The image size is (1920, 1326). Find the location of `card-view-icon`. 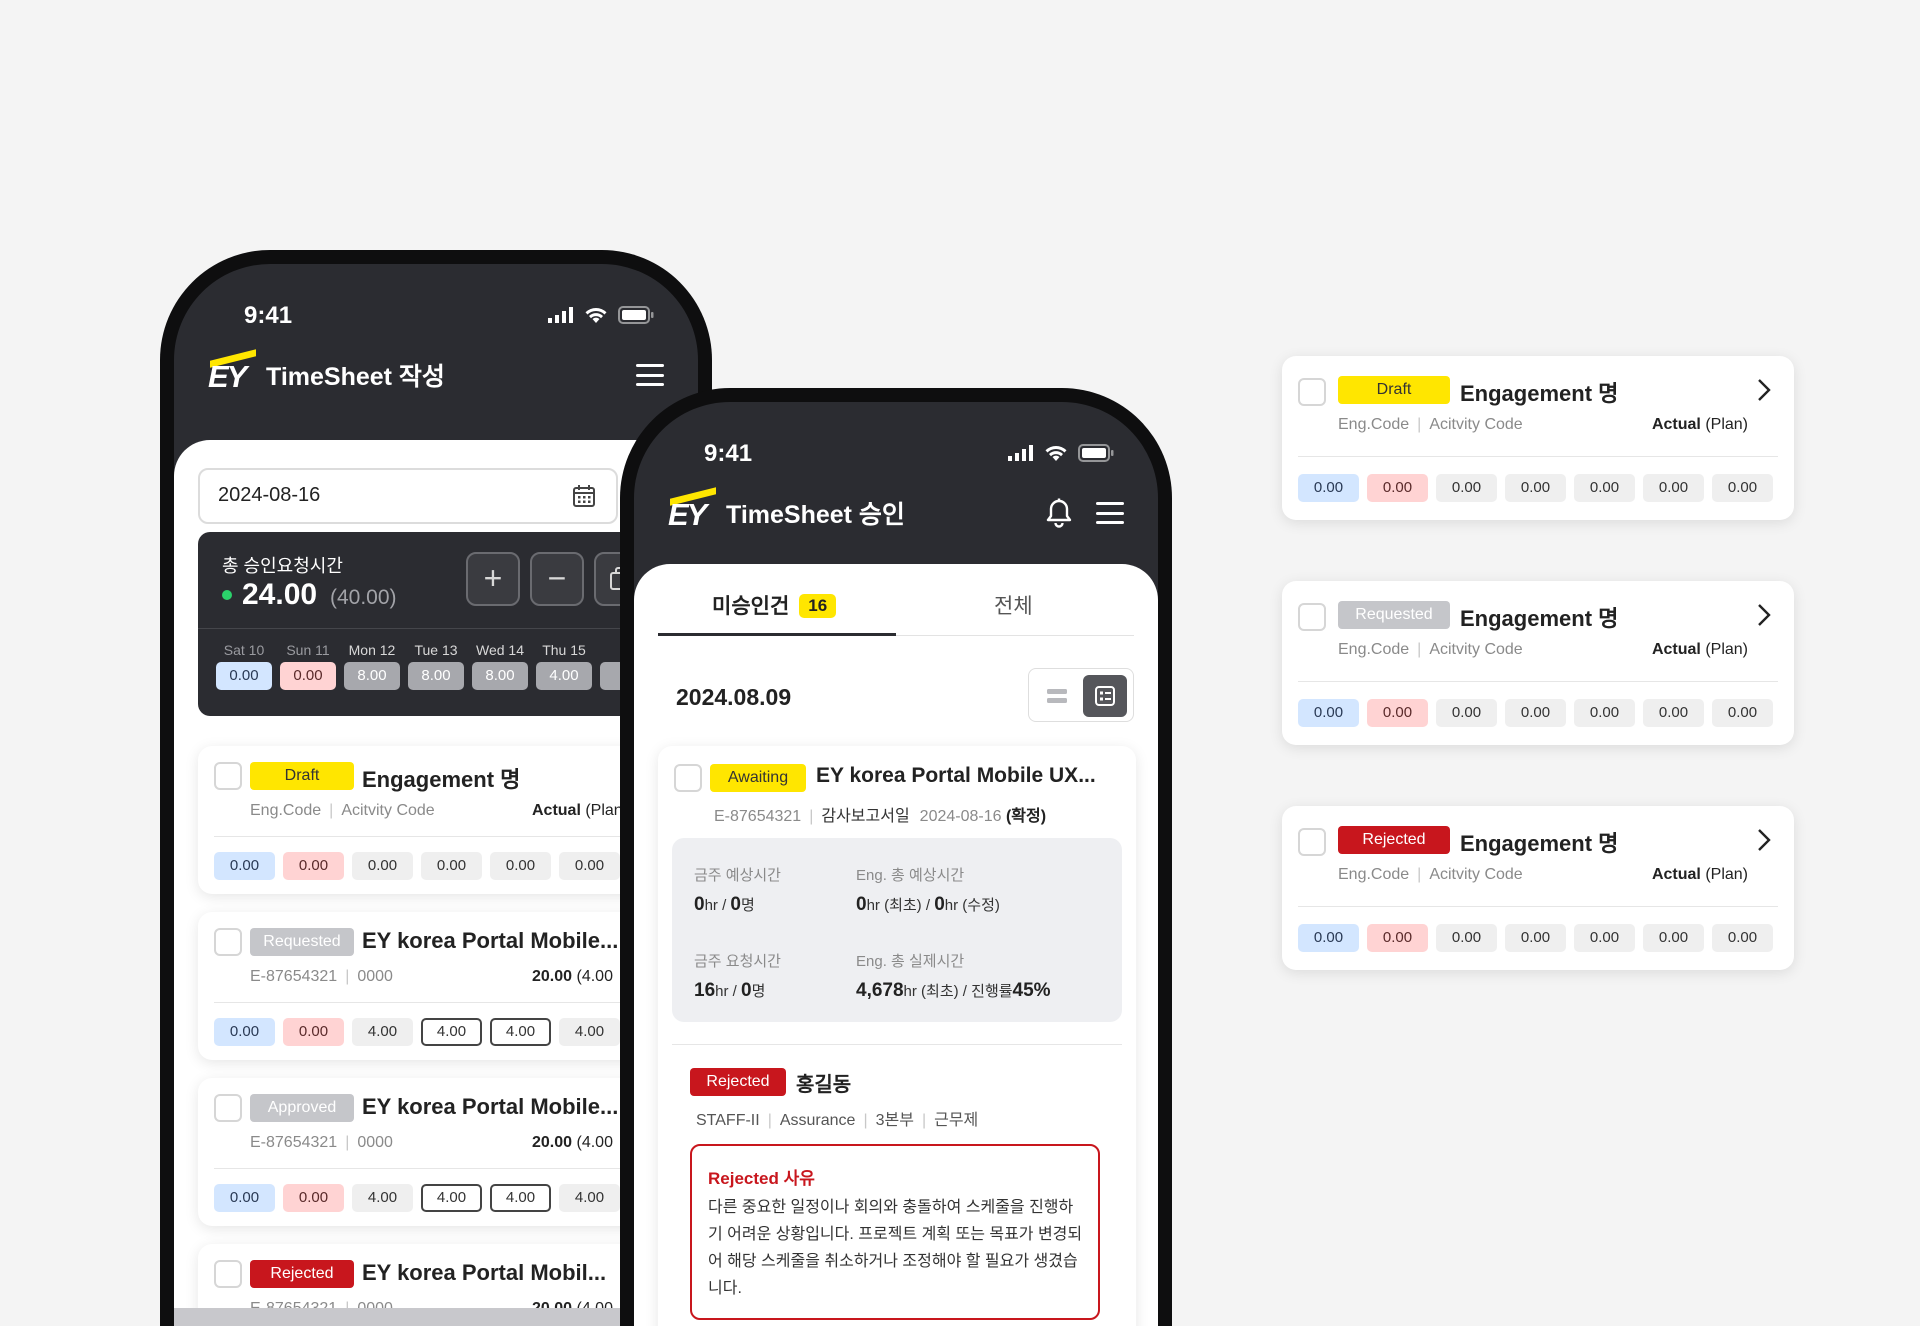

card-view-icon is located at coordinates (1105, 696).